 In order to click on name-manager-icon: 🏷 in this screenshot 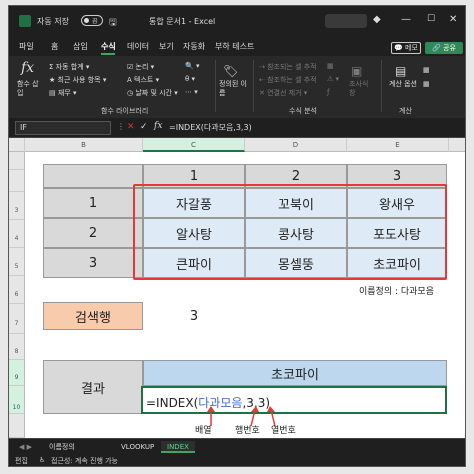, I will do `click(230, 71)`.